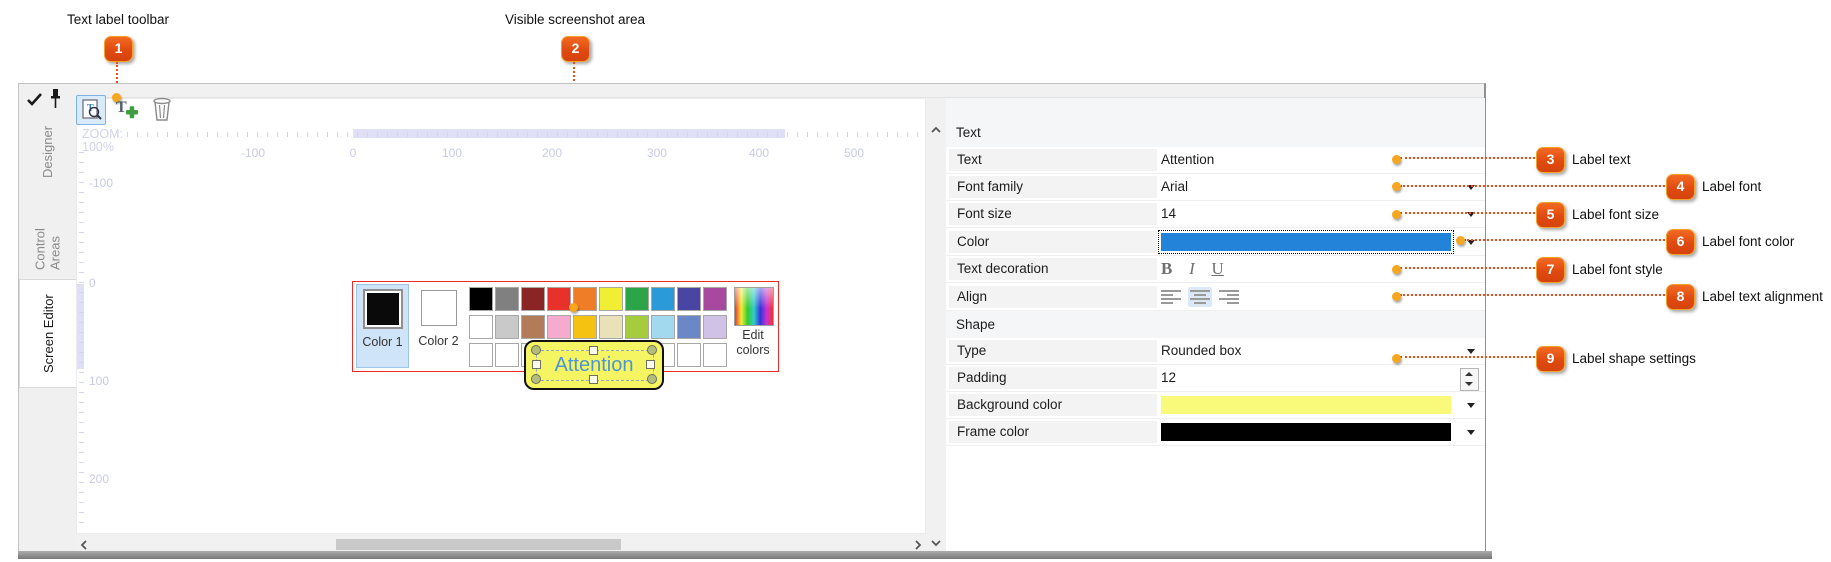 The image size is (1831, 562). I want to click on sidebar-tab-screen-editor: Screen Editor, so click(48, 333).